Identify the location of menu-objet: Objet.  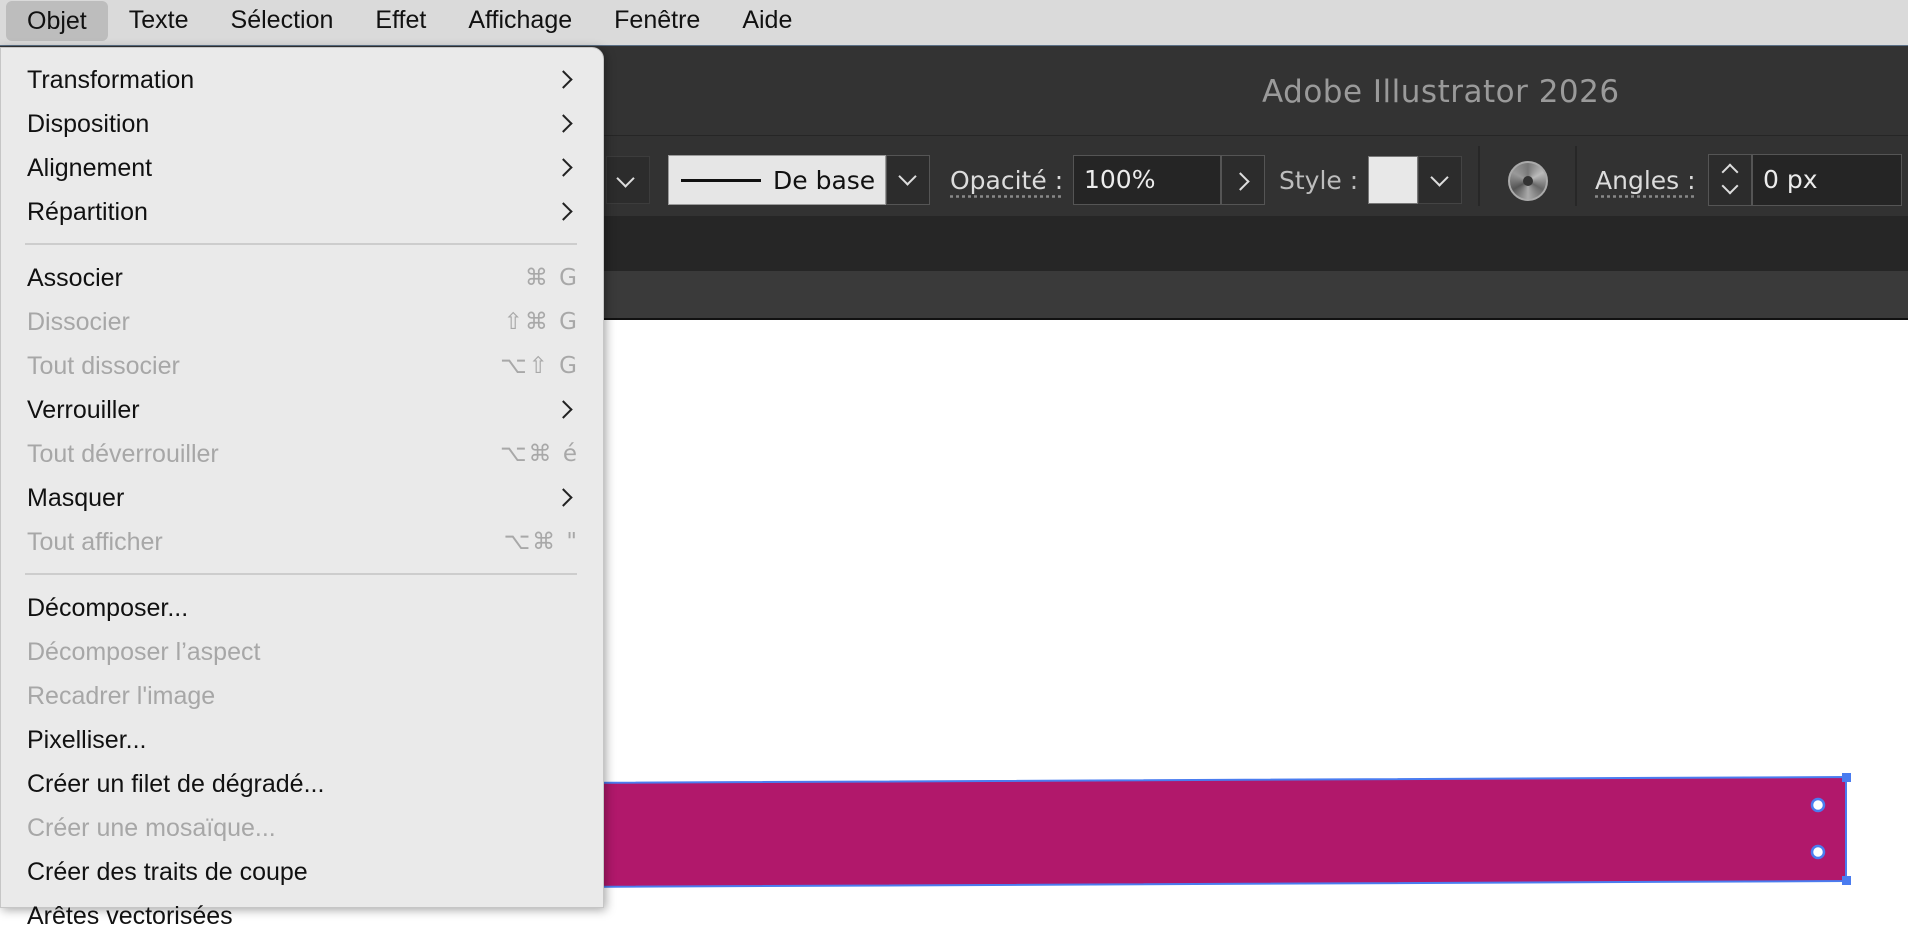
(57, 20).